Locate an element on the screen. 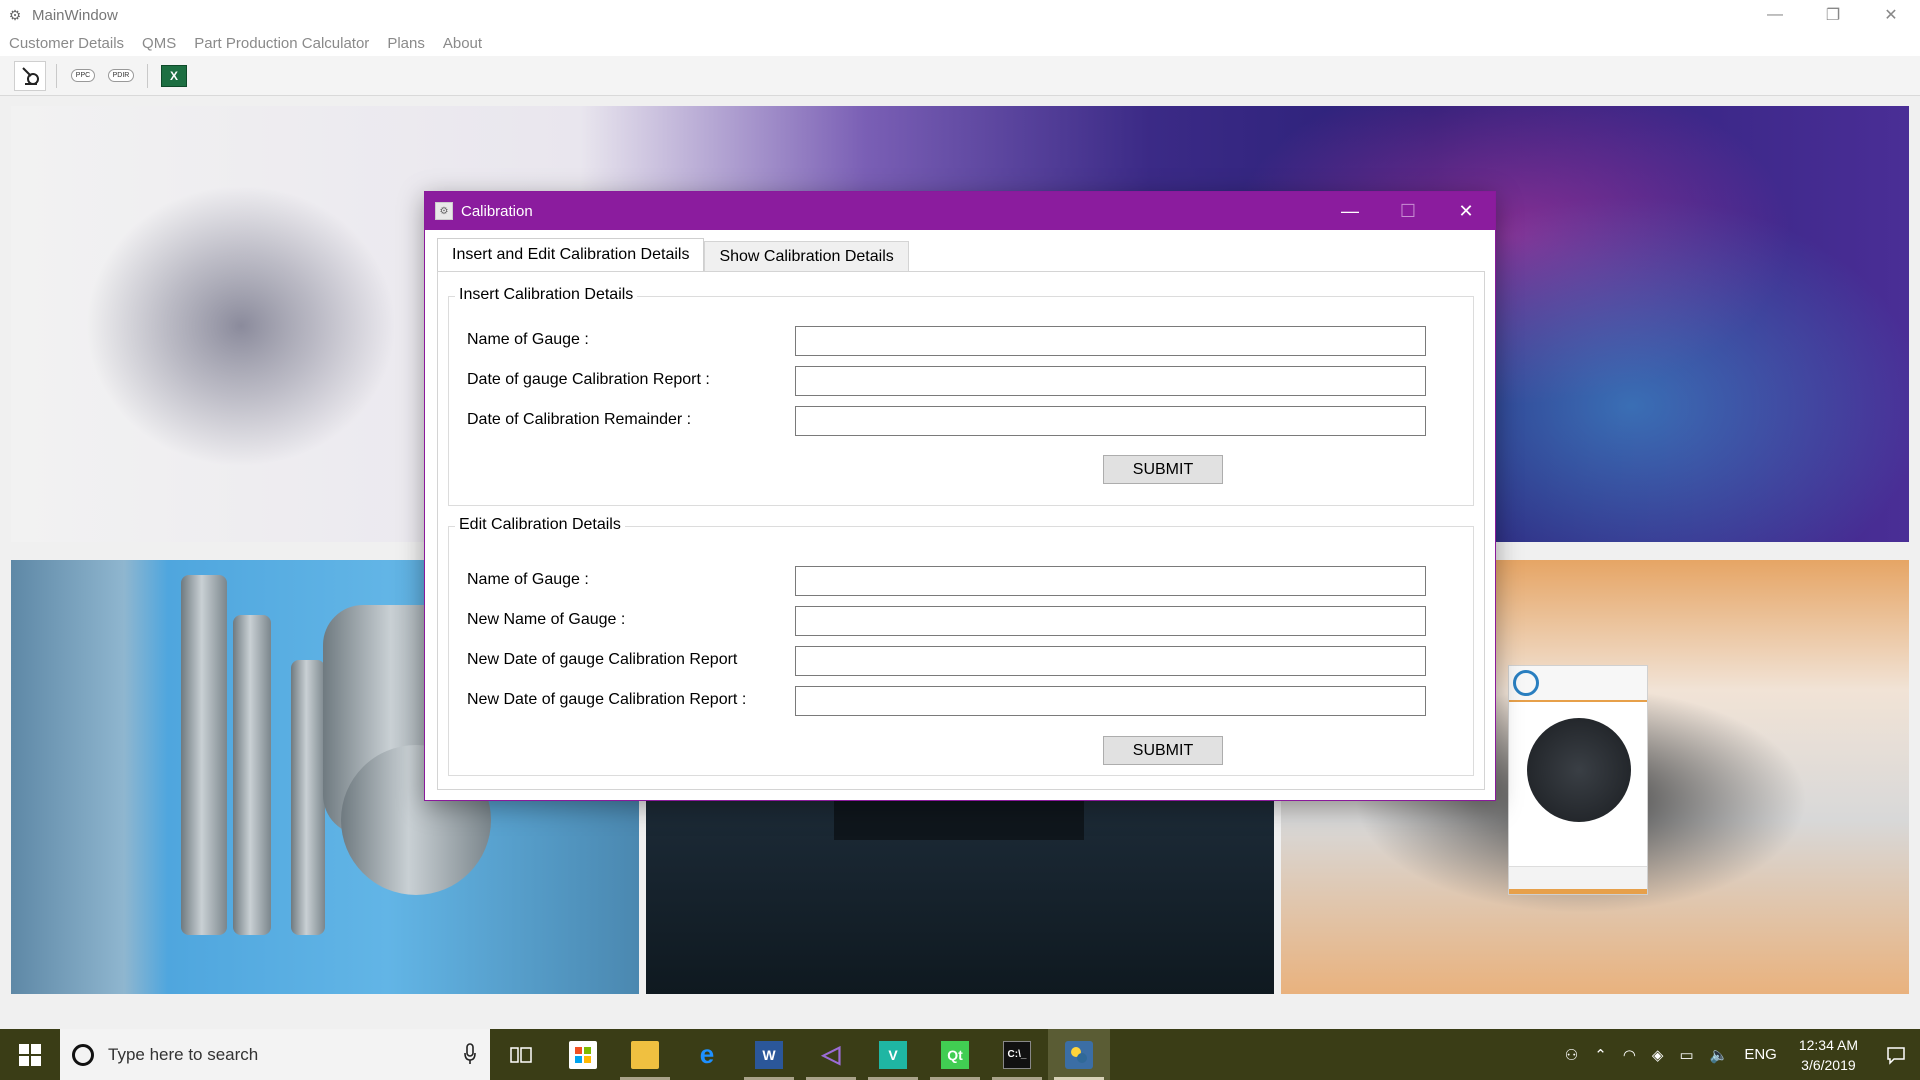 The height and width of the screenshot is (1080, 1920). restore-button: ❐ is located at coordinates (1833, 15).